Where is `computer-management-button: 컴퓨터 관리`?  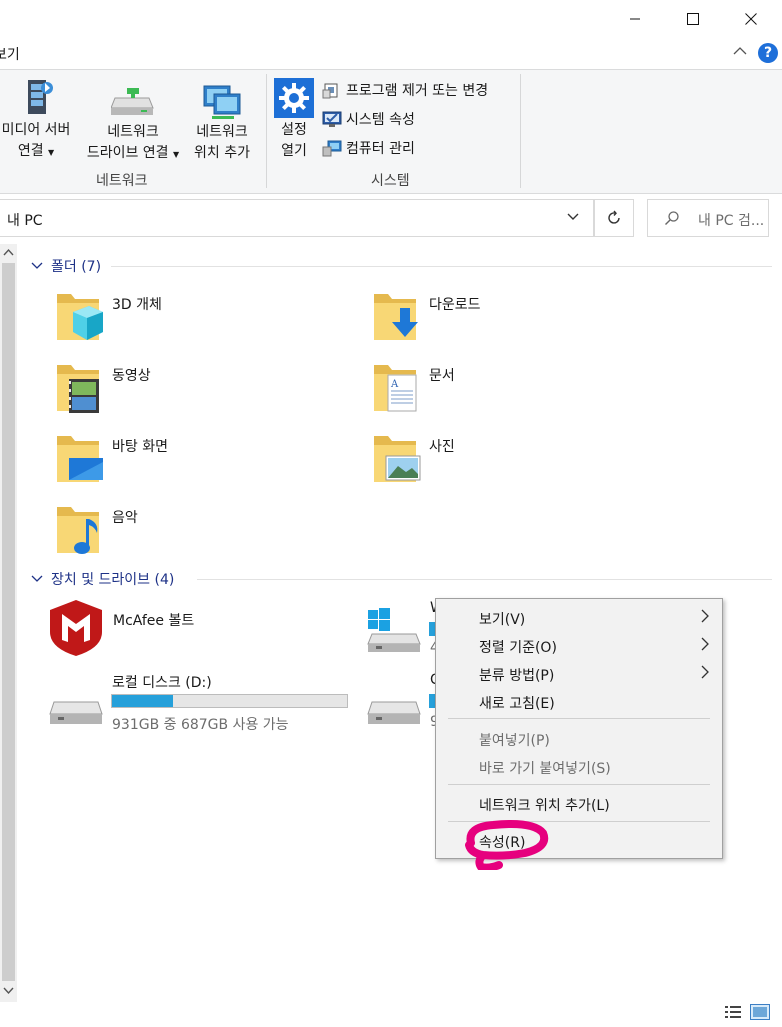
computer-management-button: 컴퓨터 관리 is located at coordinates (368, 148).